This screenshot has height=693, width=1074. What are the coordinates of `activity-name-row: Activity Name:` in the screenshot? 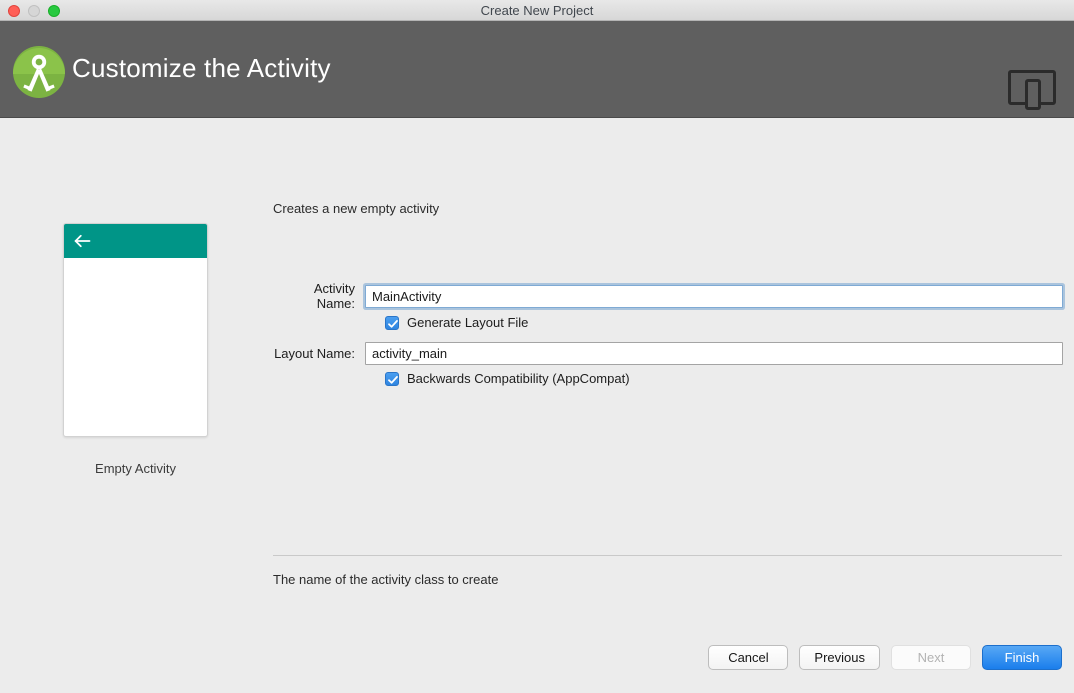 It's located at (668, 296).